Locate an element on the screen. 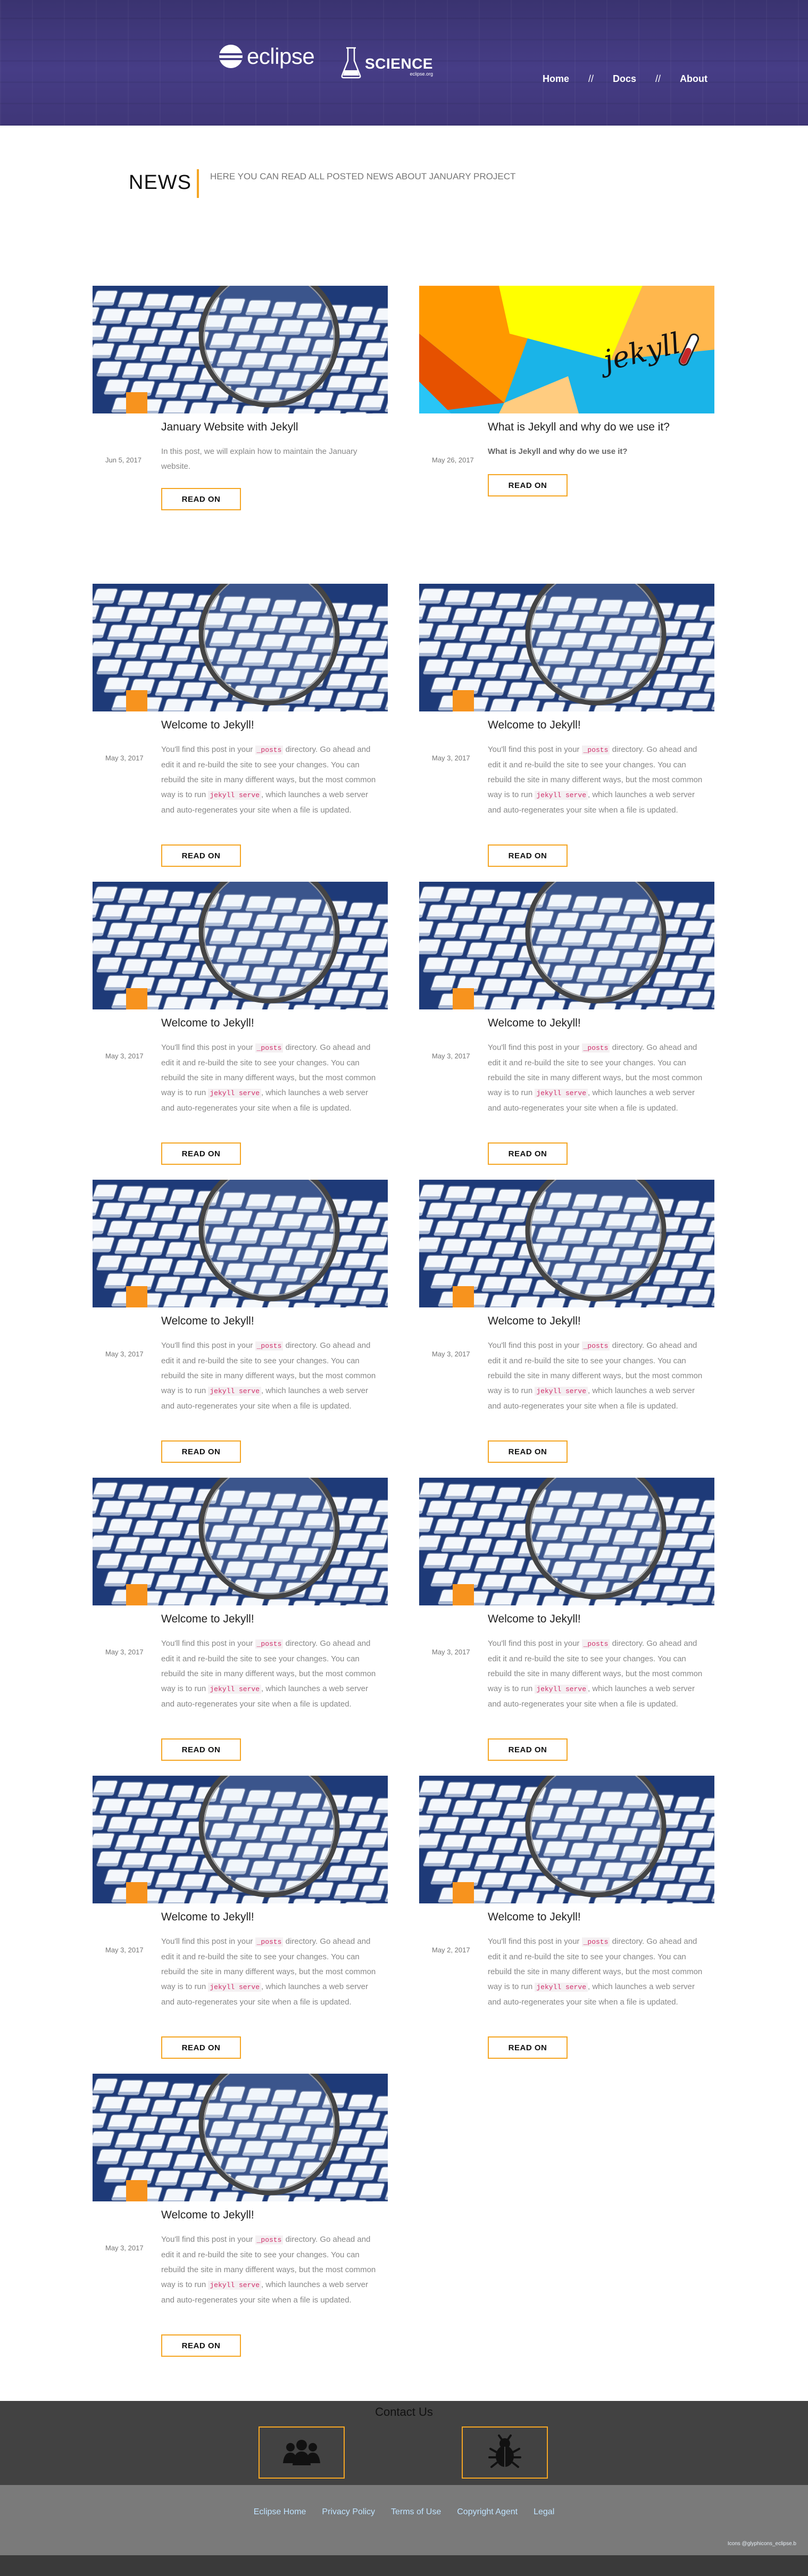  footer-link-eclipse-home: Eclipse Home is located at coordinates (280, 2512).